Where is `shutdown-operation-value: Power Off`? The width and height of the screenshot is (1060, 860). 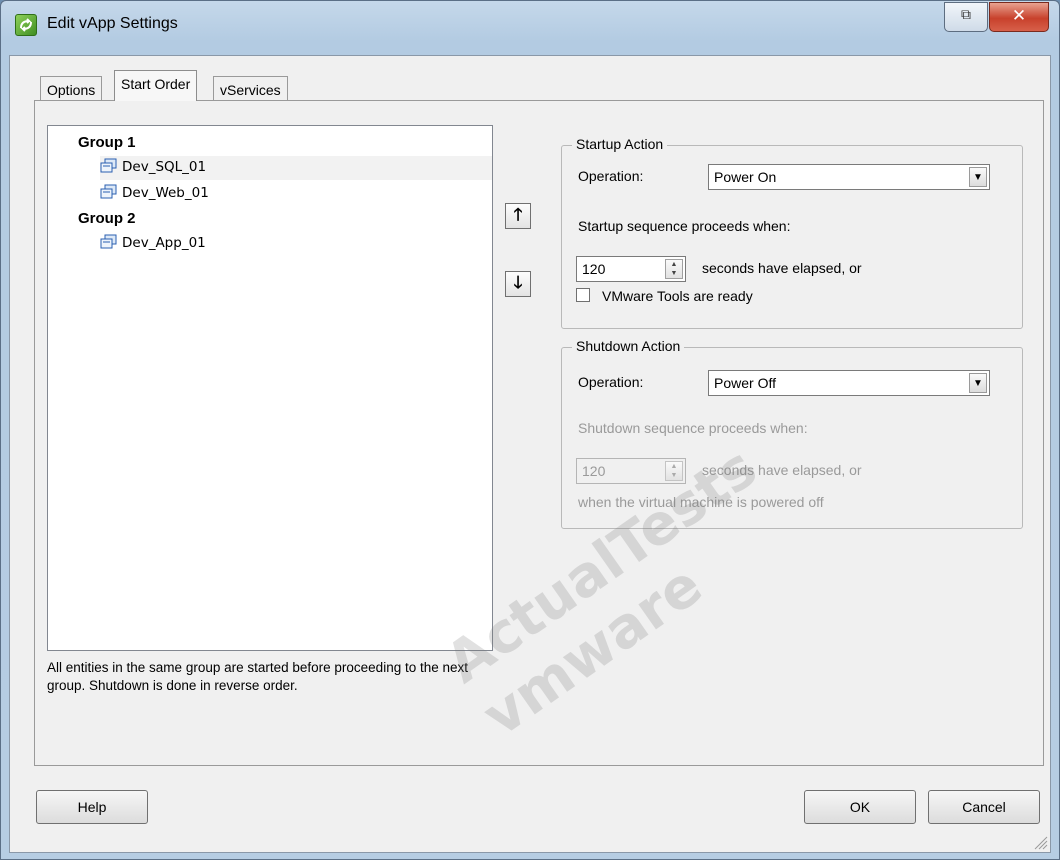
shutdown-operation-value: Power Off is located at coordinates (745, 383).